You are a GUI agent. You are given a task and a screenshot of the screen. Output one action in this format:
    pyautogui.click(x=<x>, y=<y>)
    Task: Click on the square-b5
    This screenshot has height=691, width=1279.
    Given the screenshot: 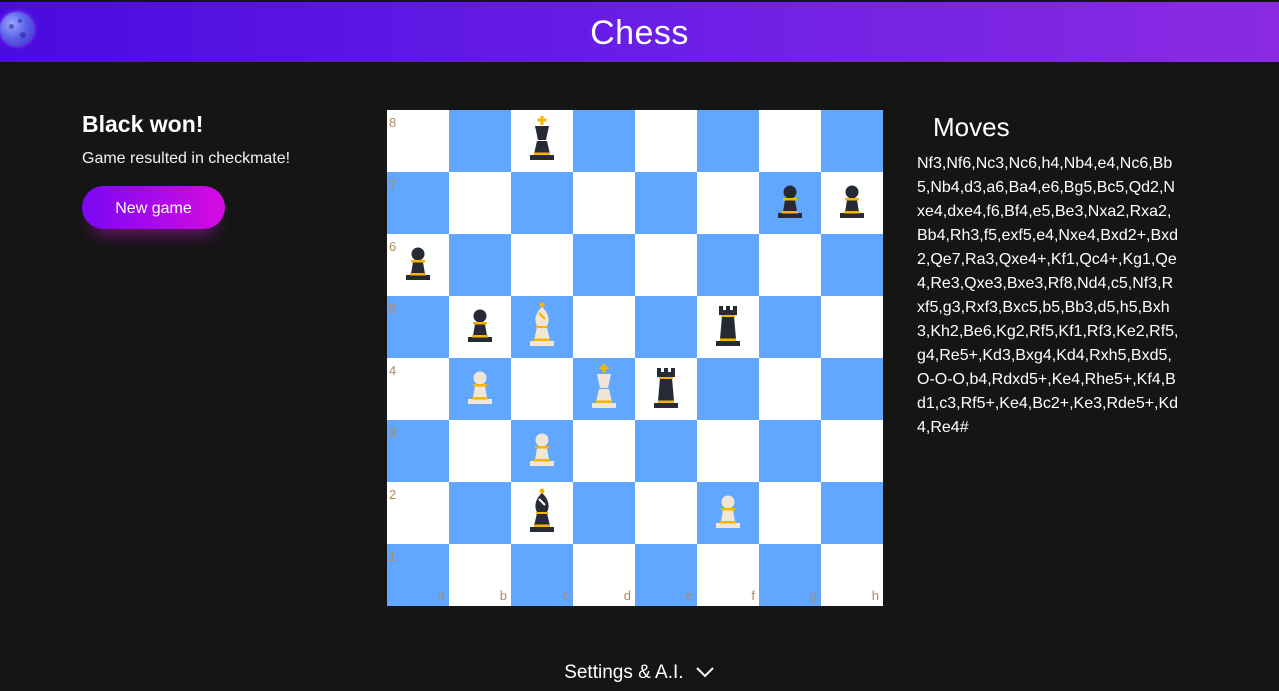 What is the action you would take?
    pyautogui.click(x=480, y=327)
    